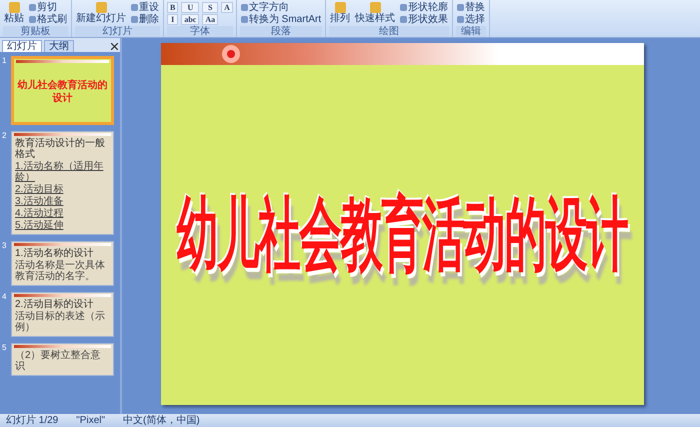 The width and height of the screenshot is (700, 427). What do you see at coordinates (145, 19) in the screenshot?
I see `ribbon-button: 删除` at bounding box center [145, 19].